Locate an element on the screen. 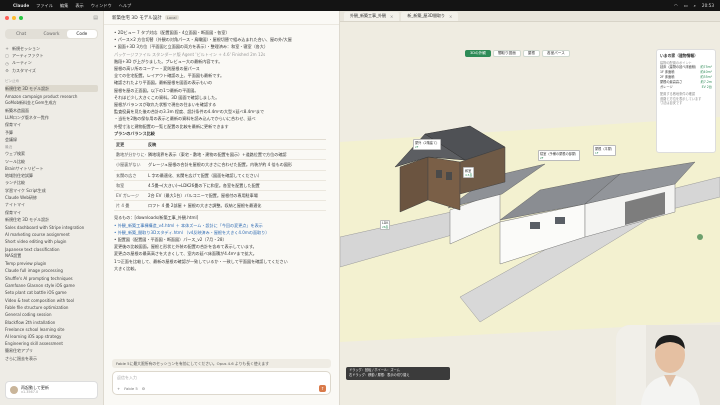 This screenshot has height=405, width=720. model-selector: Fable 5 is located at coordinates (131, 388).